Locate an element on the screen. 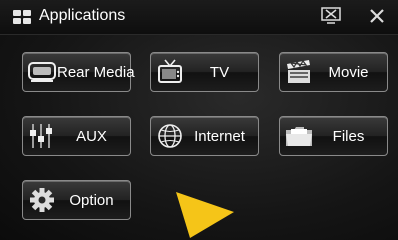 Image resolution: width=398 pixels, height=240 pixels. movie-button: Movie is located at coordinates (333, 72).